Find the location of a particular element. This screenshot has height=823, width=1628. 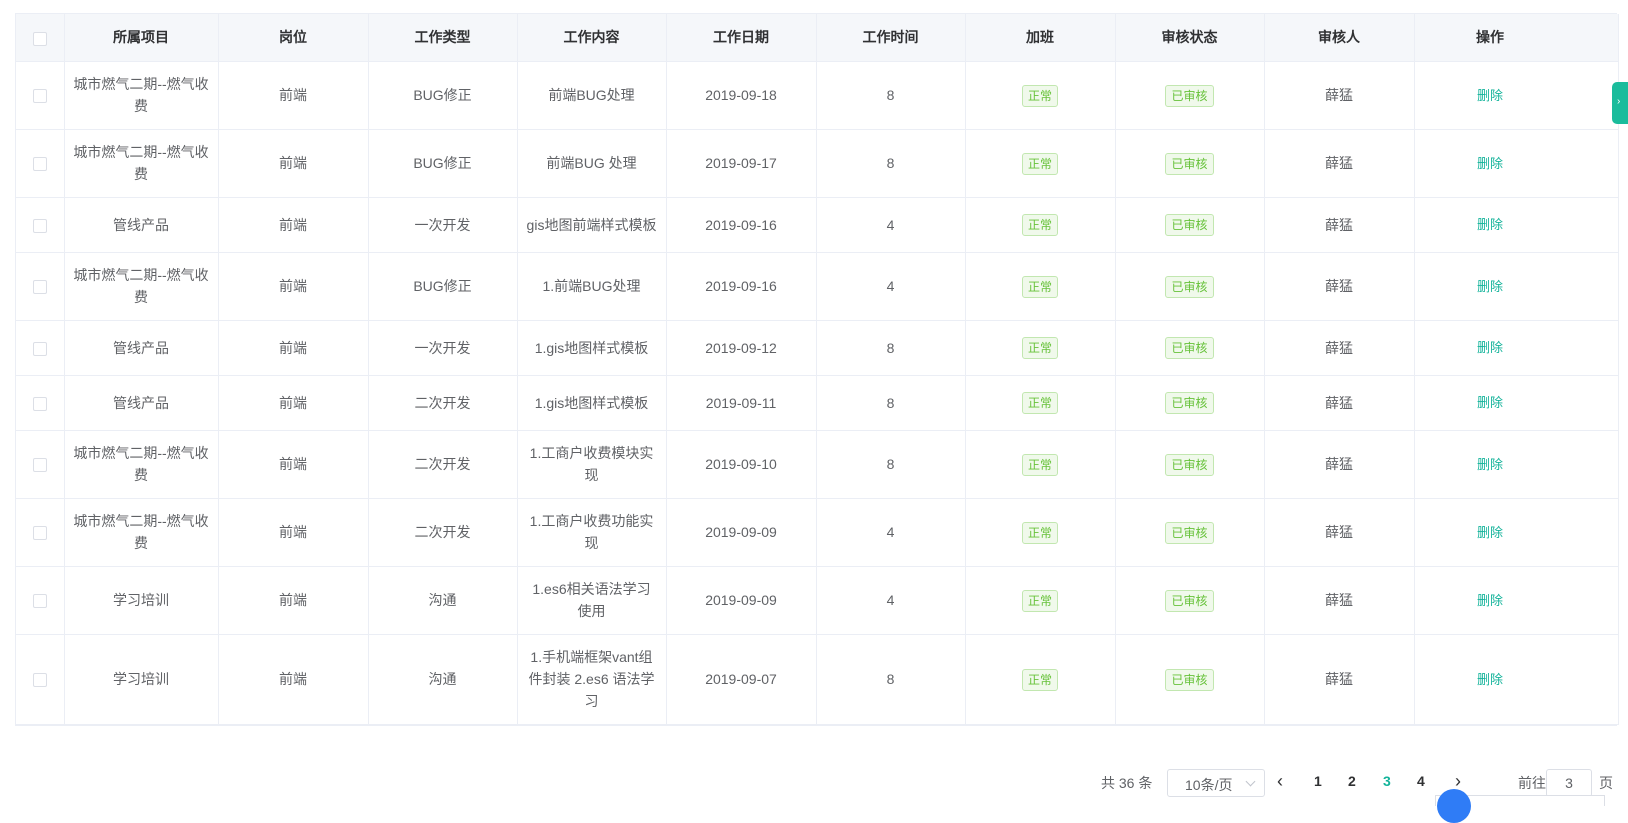

cell-date: 2019-09-09 is located at coordinates (741, 600).